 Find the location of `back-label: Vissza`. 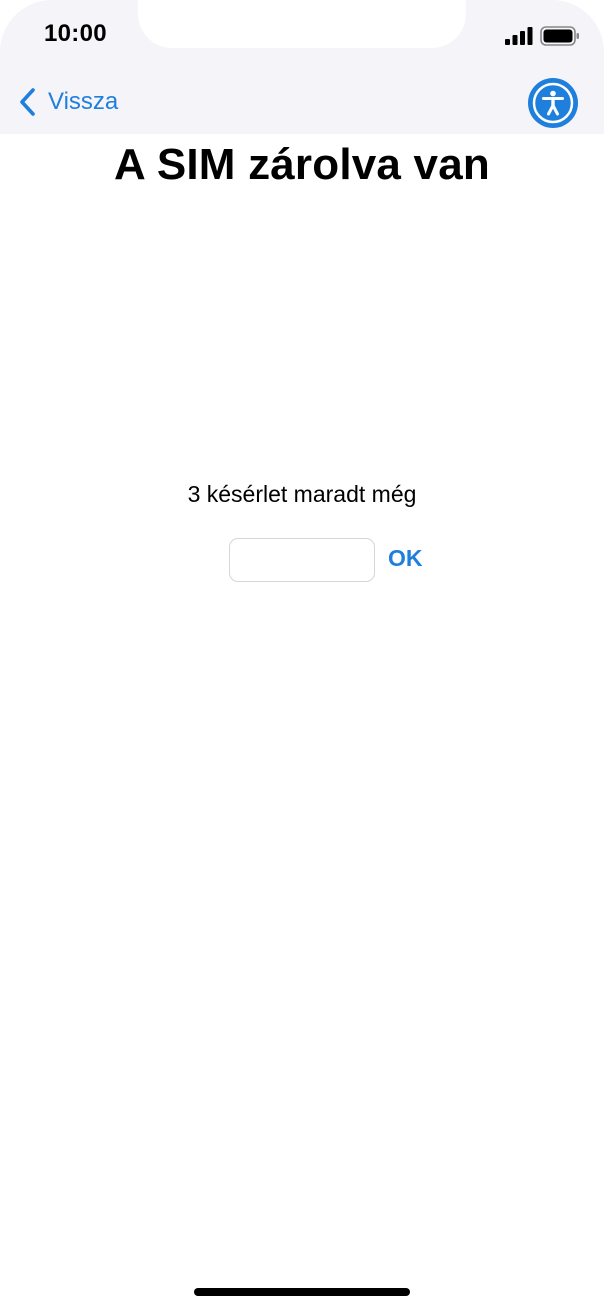

back-label: Vissza is located at coordinates (83, 101).